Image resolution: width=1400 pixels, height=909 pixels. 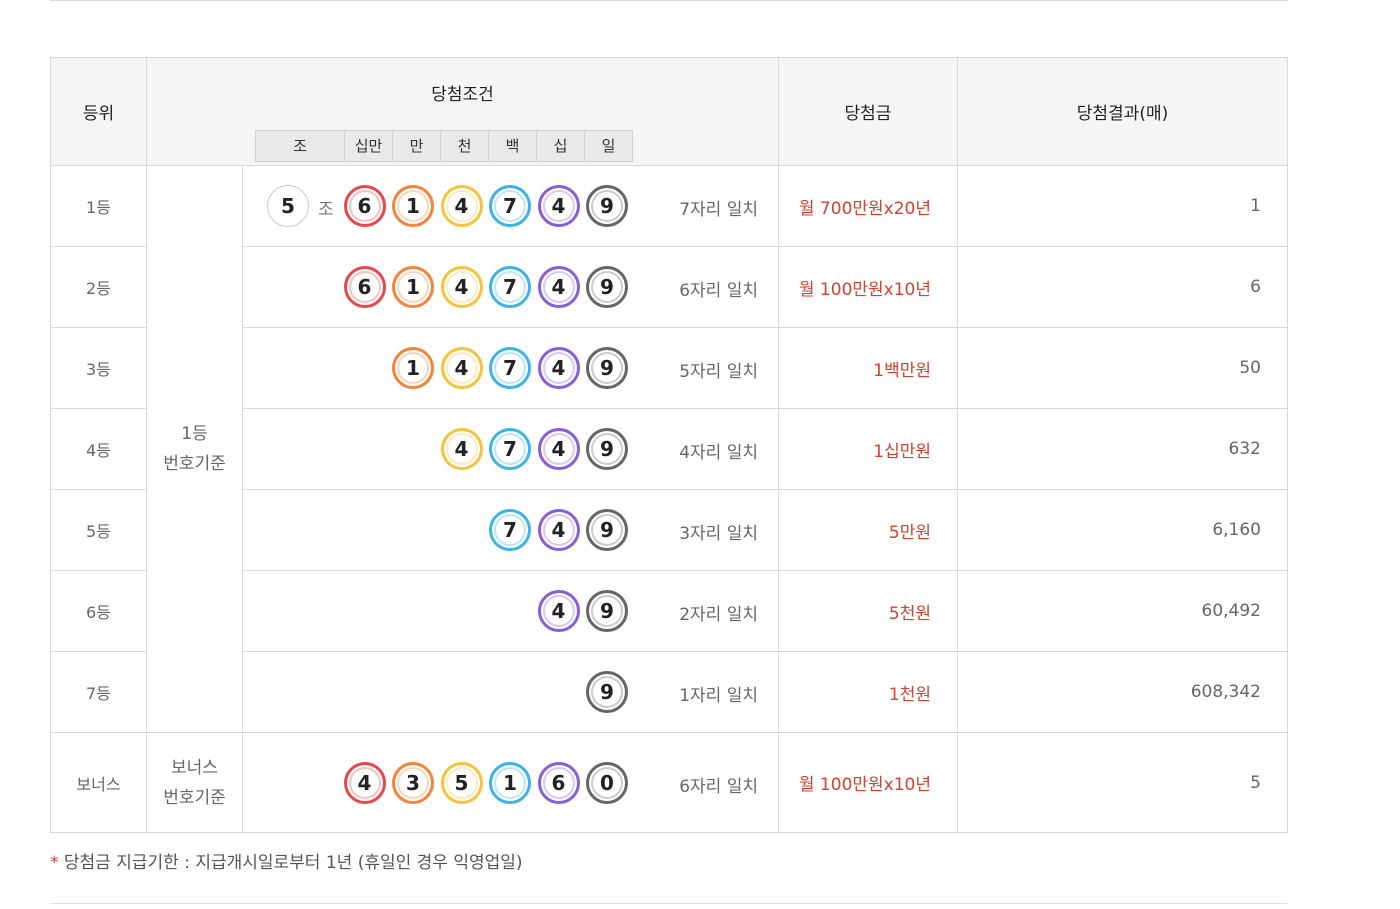 I want to click on digit-place-100: 백, so click(x=512, y=146).